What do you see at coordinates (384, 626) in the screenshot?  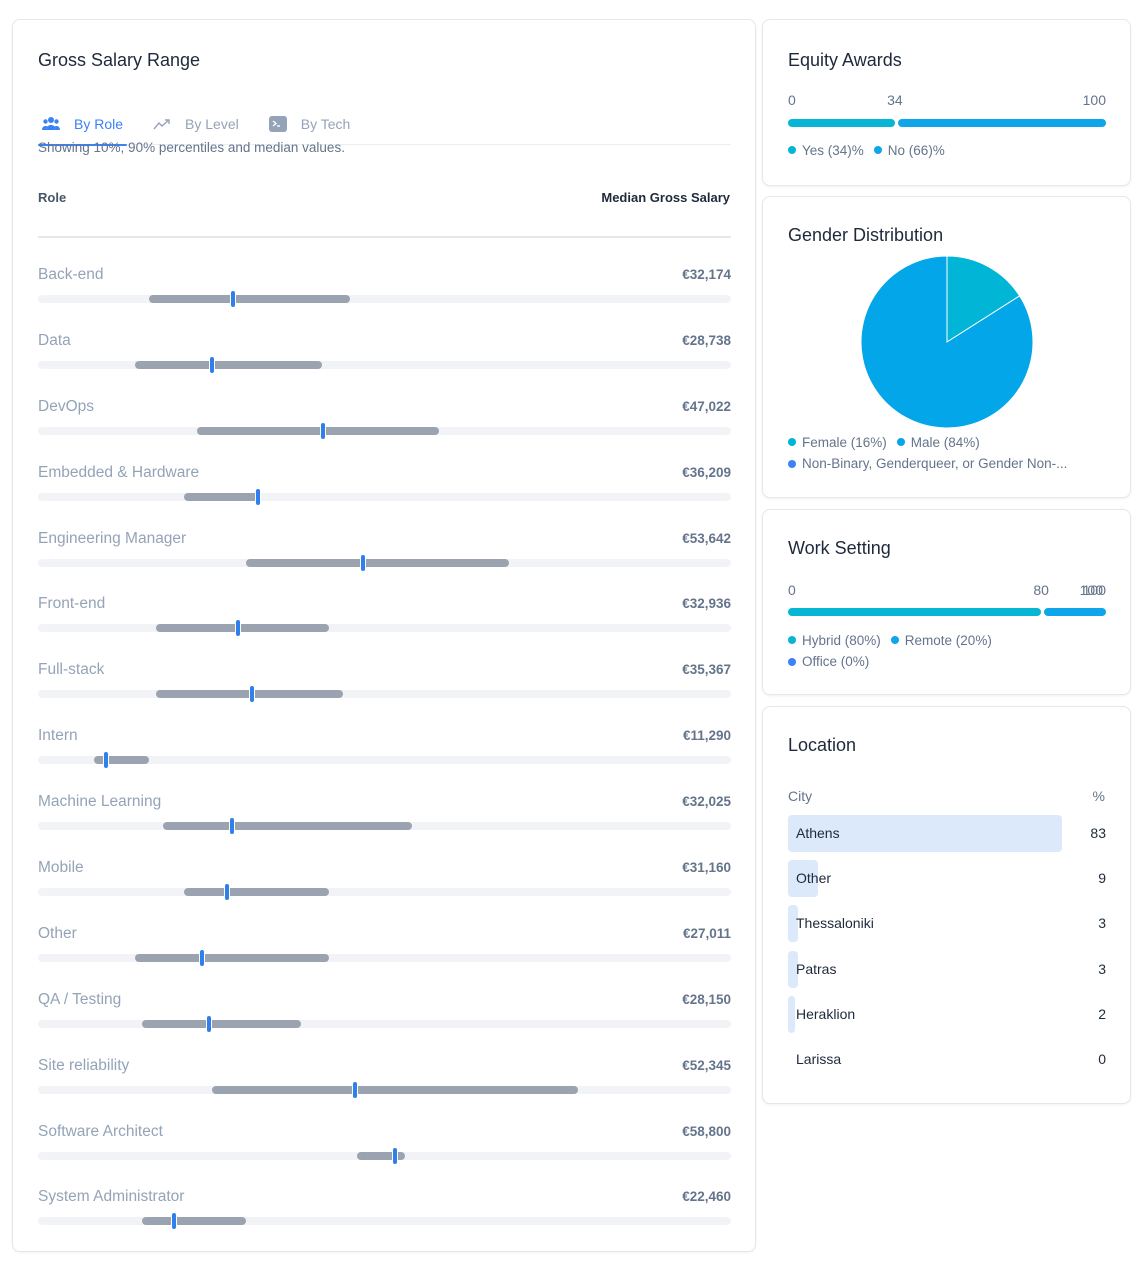 I see `salary-row: Front-end €32,936` at bounding box center [384, 626].